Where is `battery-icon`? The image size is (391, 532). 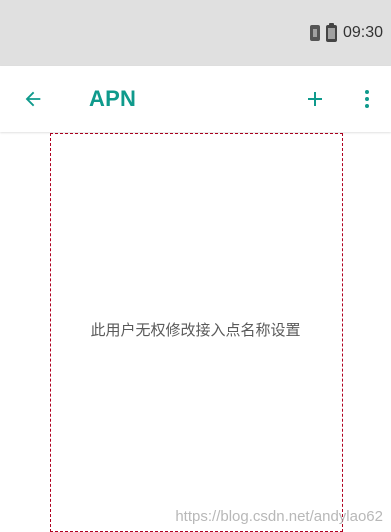 battery-icon is located at coordinates (331, 32).